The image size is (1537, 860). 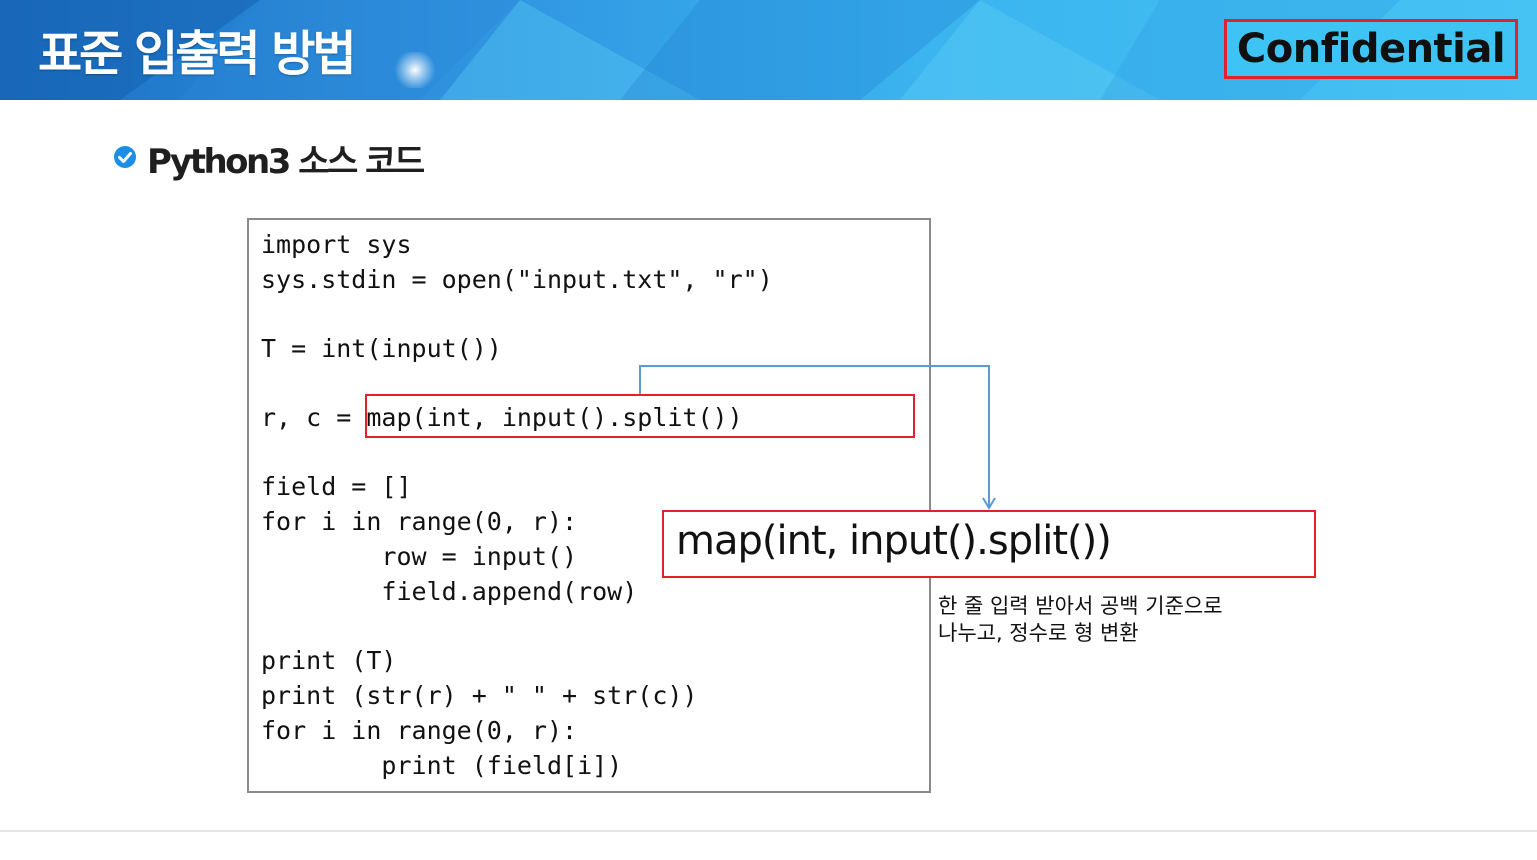 What do you see at coordinates (336, 486) in the screenshot?
I see `code-line: field = []` at bounding box center [336, 486].